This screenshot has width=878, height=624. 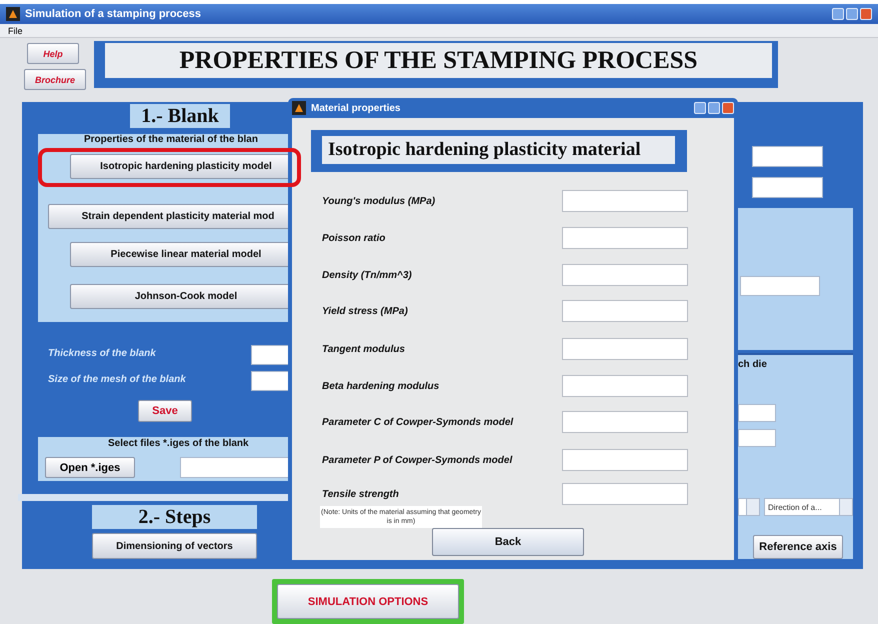 What do you see at coordinates (356, 108) in the screenshot?
I see `dialog-title: Material properties` at bounding box center [356, 108].